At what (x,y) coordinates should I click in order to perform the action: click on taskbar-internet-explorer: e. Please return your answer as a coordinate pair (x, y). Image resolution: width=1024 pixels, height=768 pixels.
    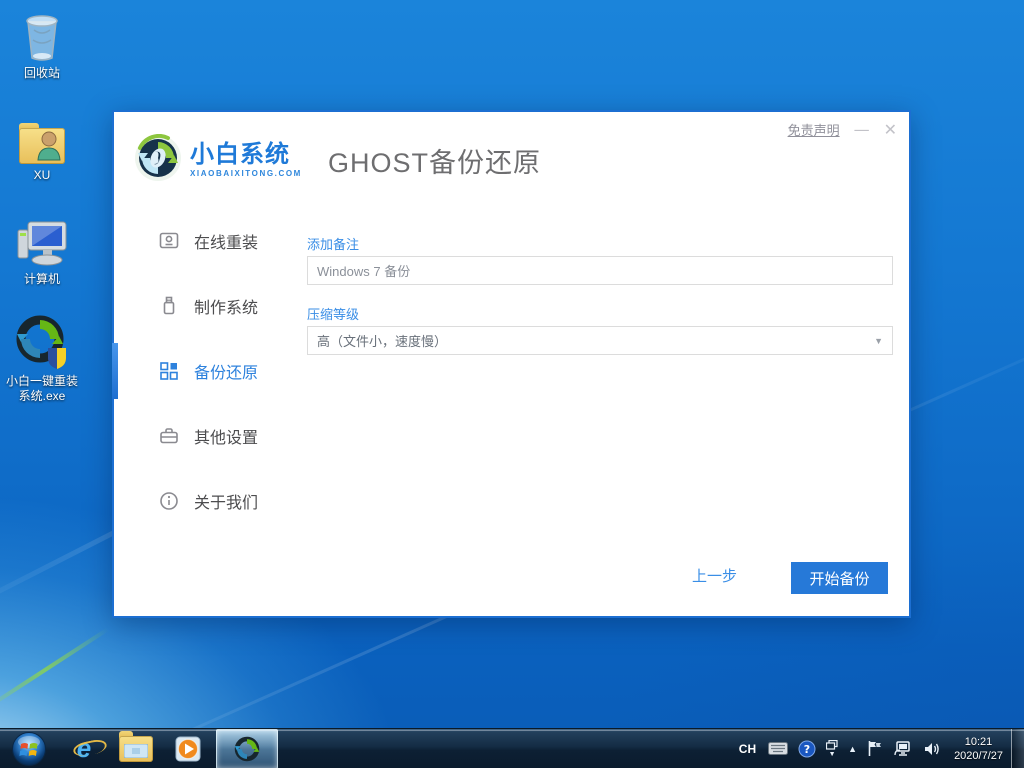
    Looking at the image, I should click on (84, 748).